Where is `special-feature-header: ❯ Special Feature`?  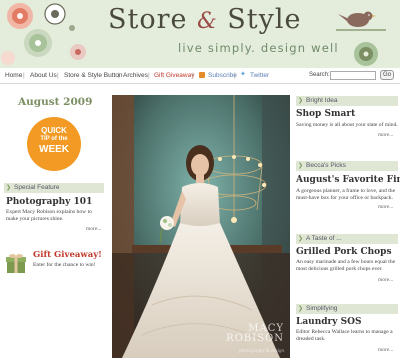 special-feature-header: ❯ Special Feature is located at coordinates (54, 188).